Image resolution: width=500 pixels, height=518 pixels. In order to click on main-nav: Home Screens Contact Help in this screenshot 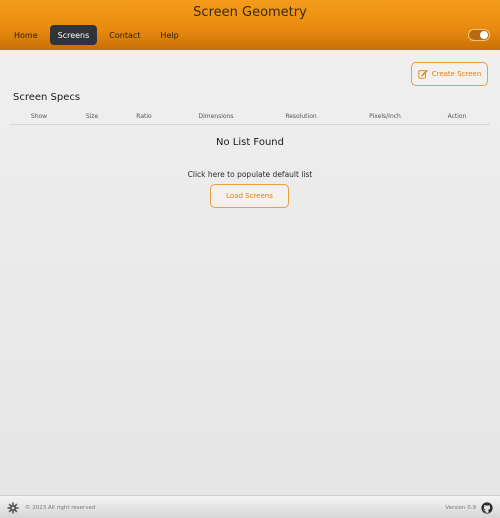, I will do `click(96, 35)`.